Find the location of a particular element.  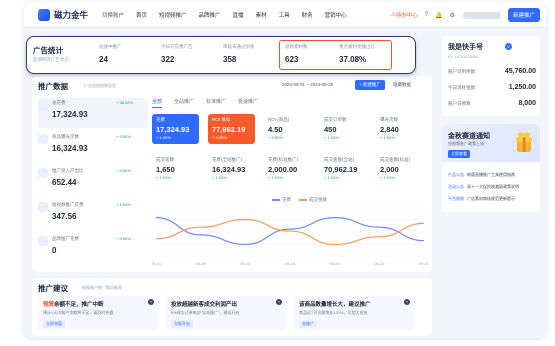

ad-stat: 投放中推广 24 is located at coordinates (110, 54).